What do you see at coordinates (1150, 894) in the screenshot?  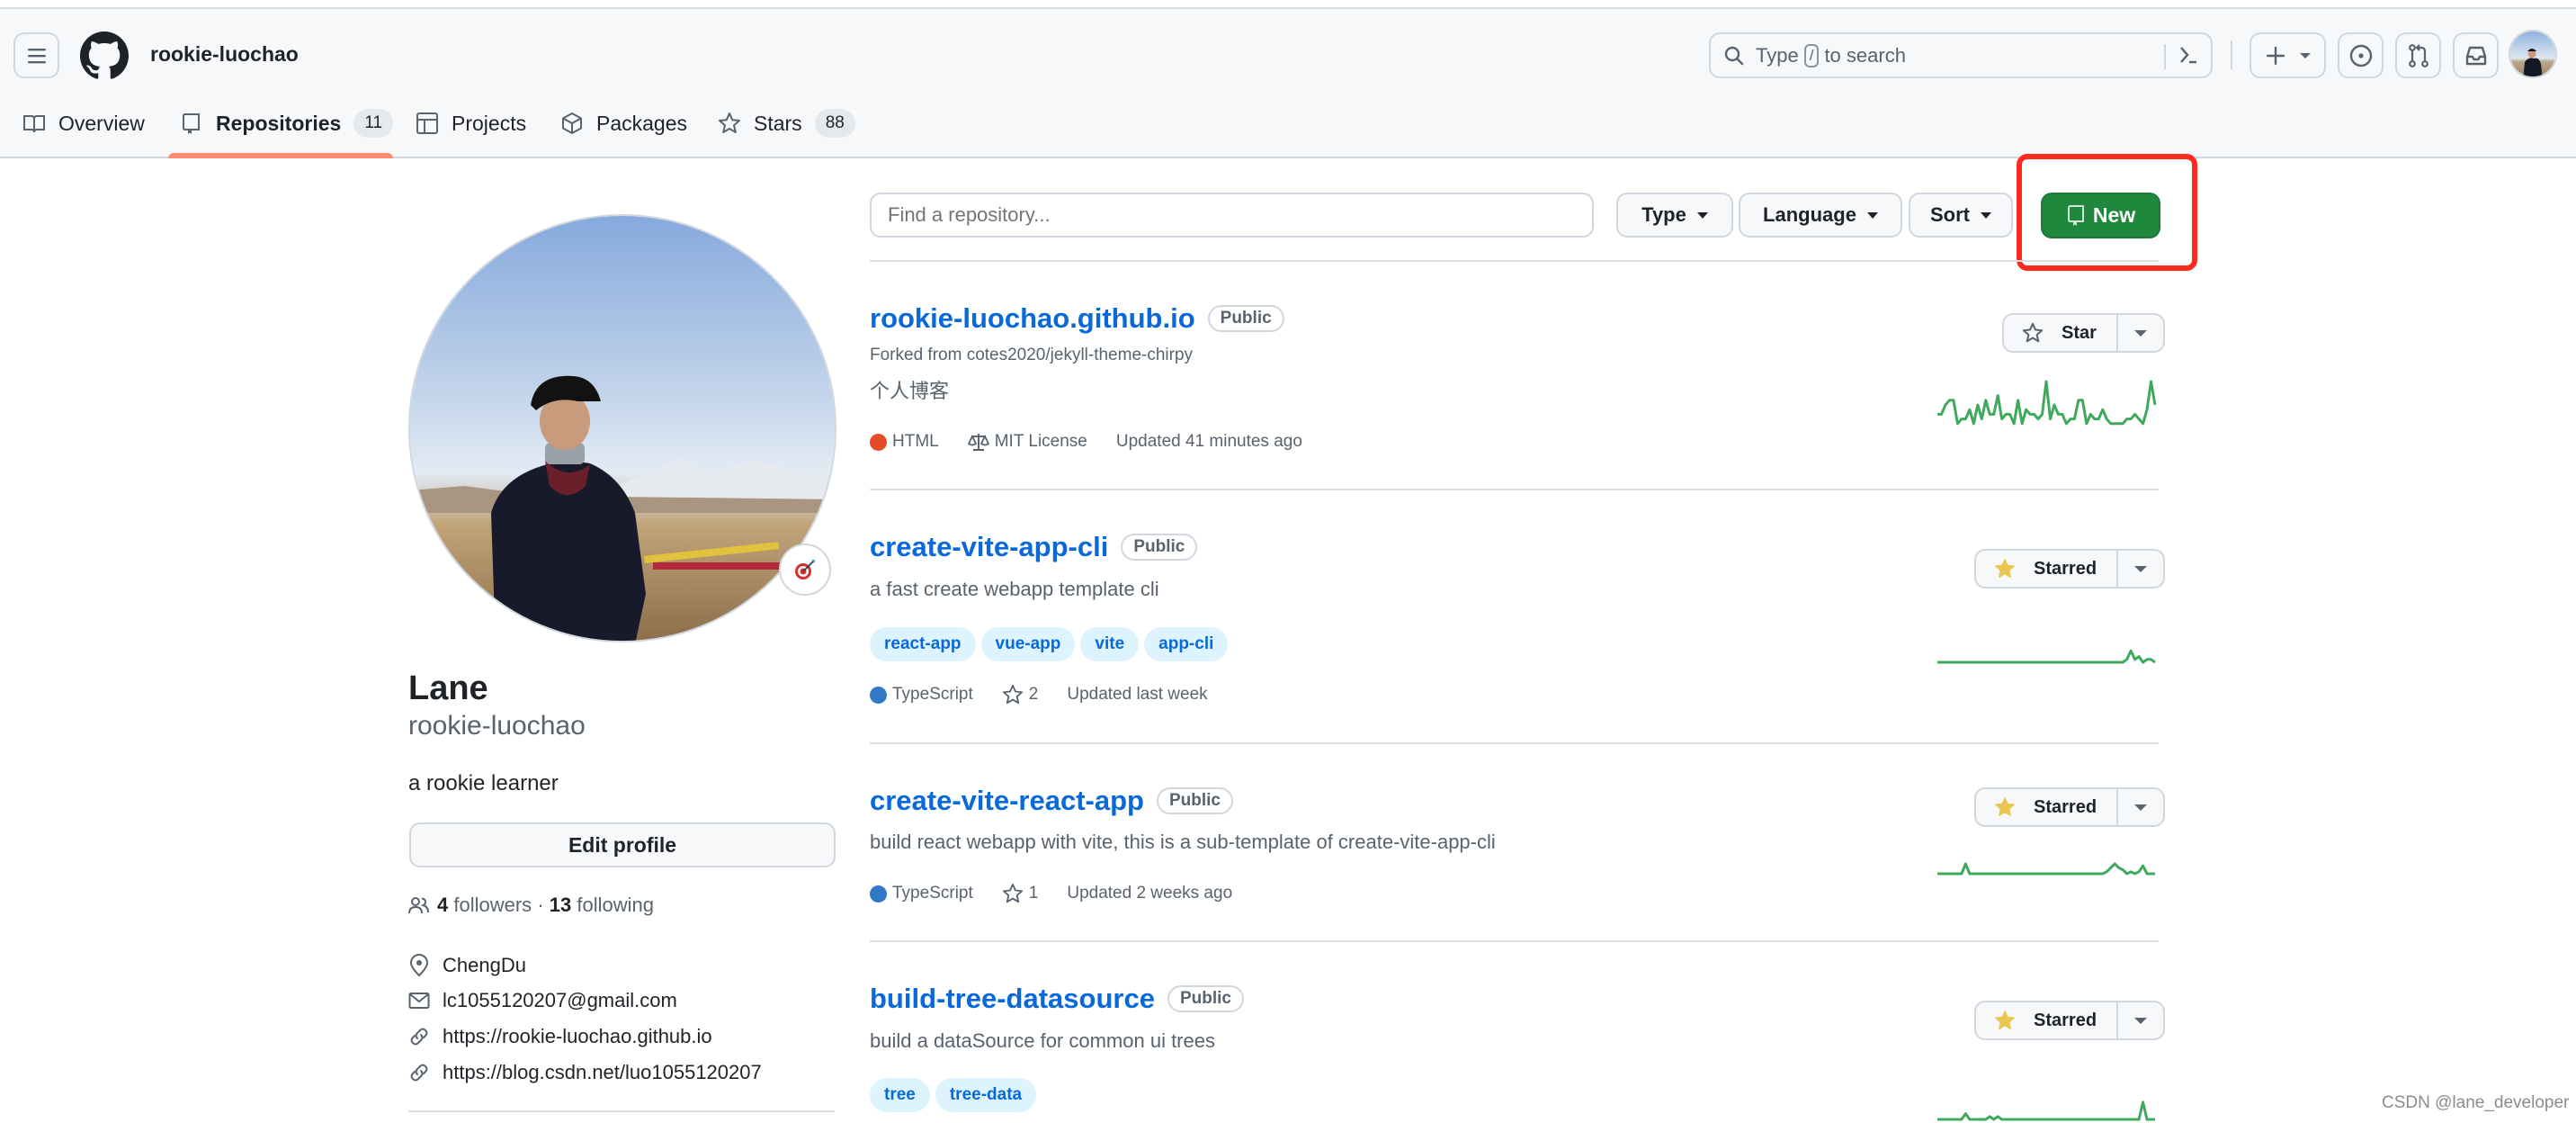 I see `repo-updated: Updated 2 weeks ago` at bounding box center [1150, 894].